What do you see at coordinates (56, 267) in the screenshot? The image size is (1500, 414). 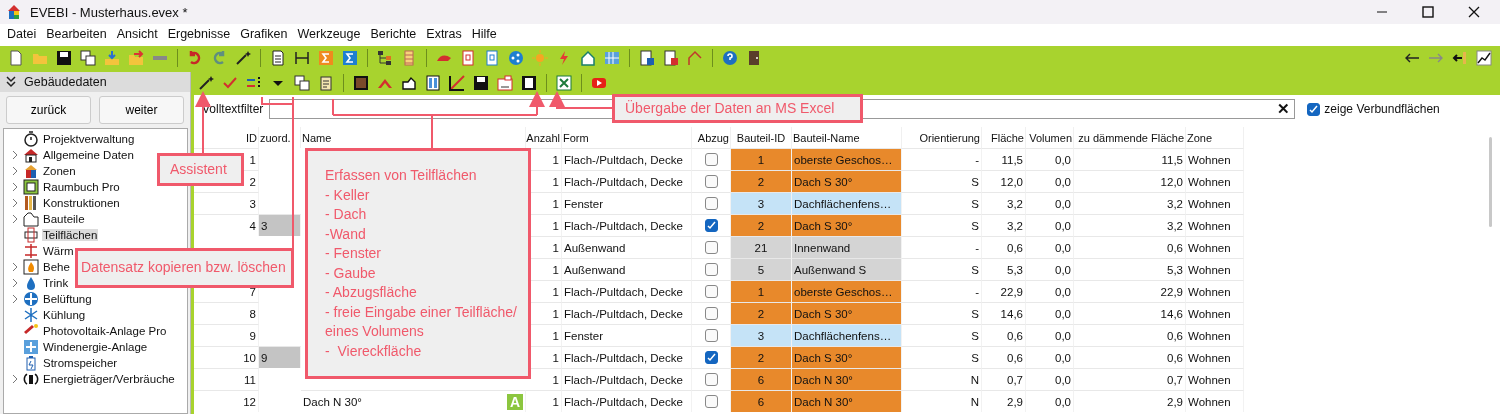 I see `tree-item: Behe` at bounding box center [56, 267].